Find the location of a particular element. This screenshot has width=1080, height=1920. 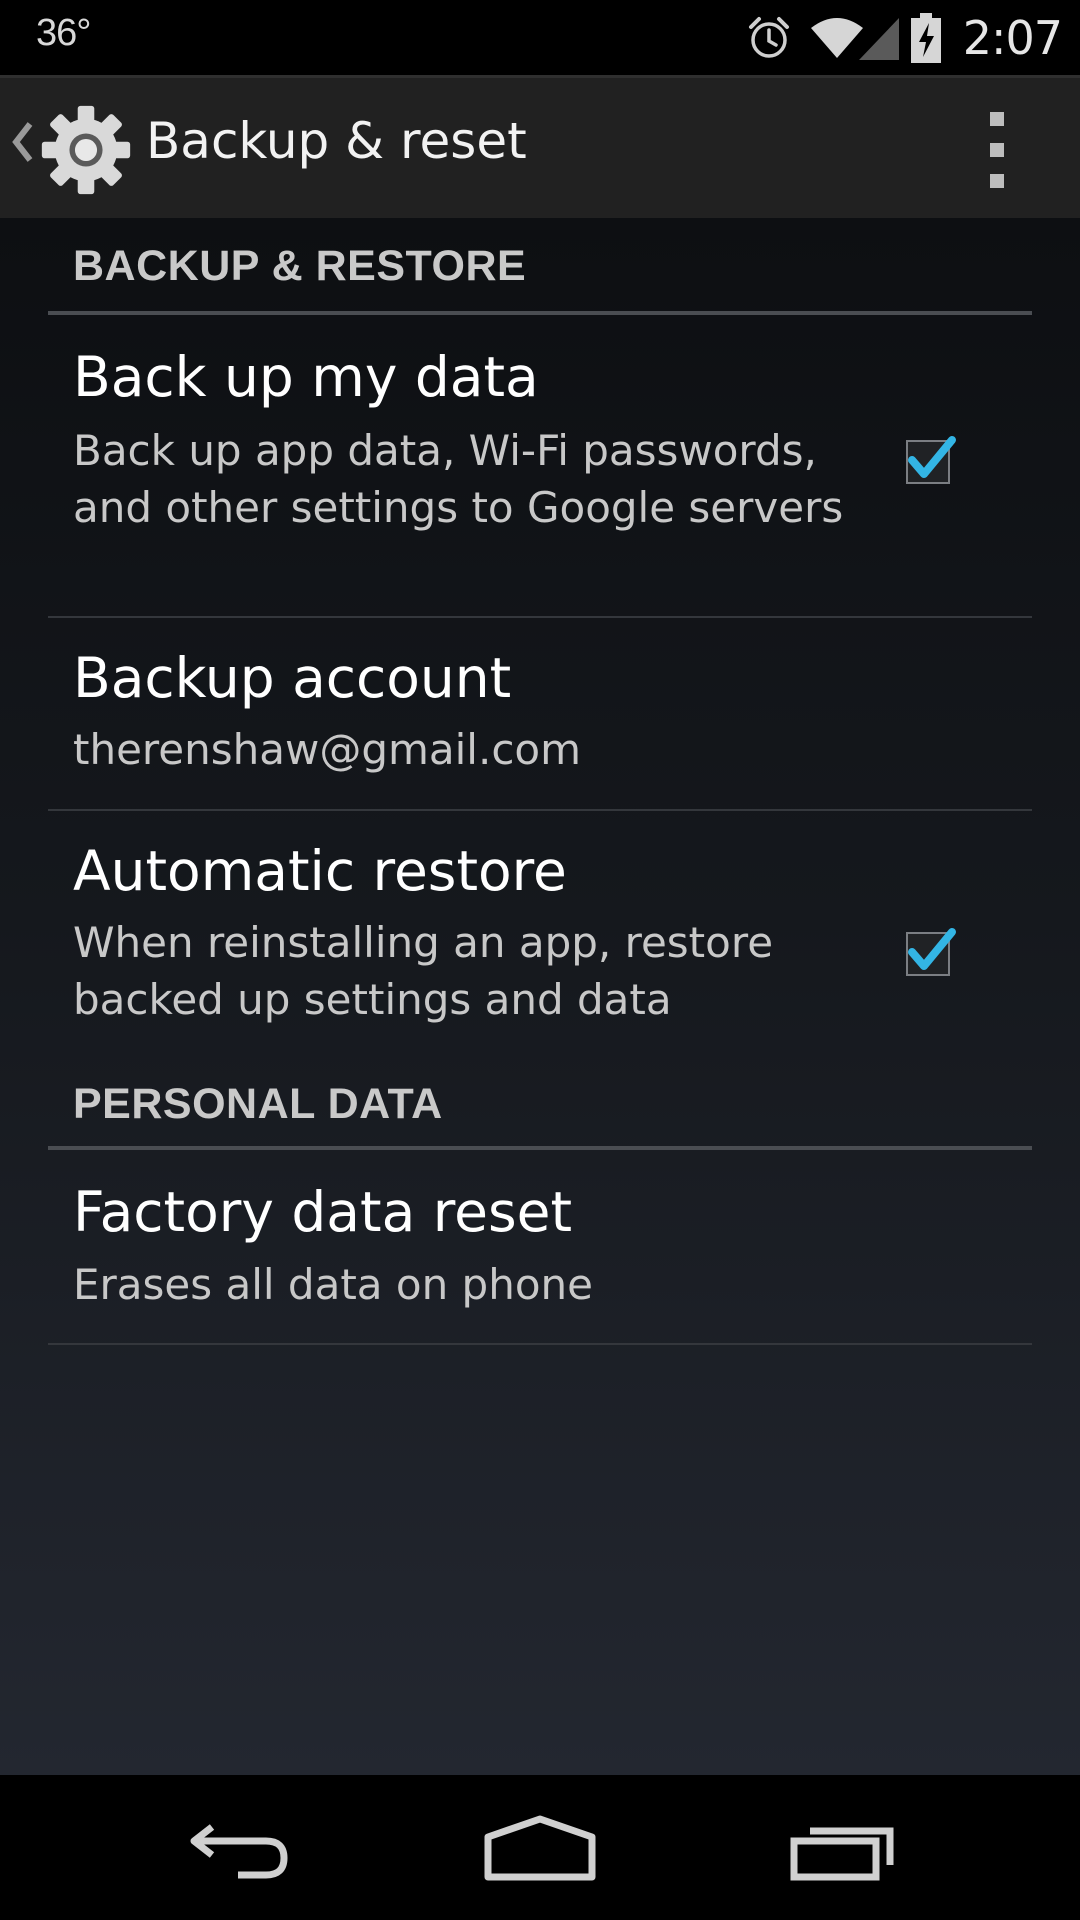

pref-title: Backup account is located at coordinates (292, 678).